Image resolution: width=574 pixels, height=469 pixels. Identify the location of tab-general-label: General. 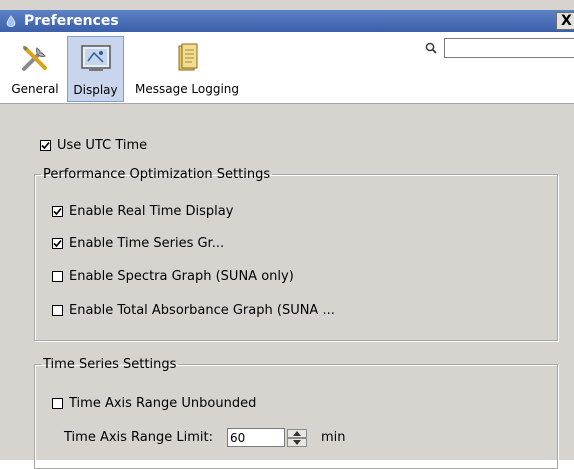
(35, 89).